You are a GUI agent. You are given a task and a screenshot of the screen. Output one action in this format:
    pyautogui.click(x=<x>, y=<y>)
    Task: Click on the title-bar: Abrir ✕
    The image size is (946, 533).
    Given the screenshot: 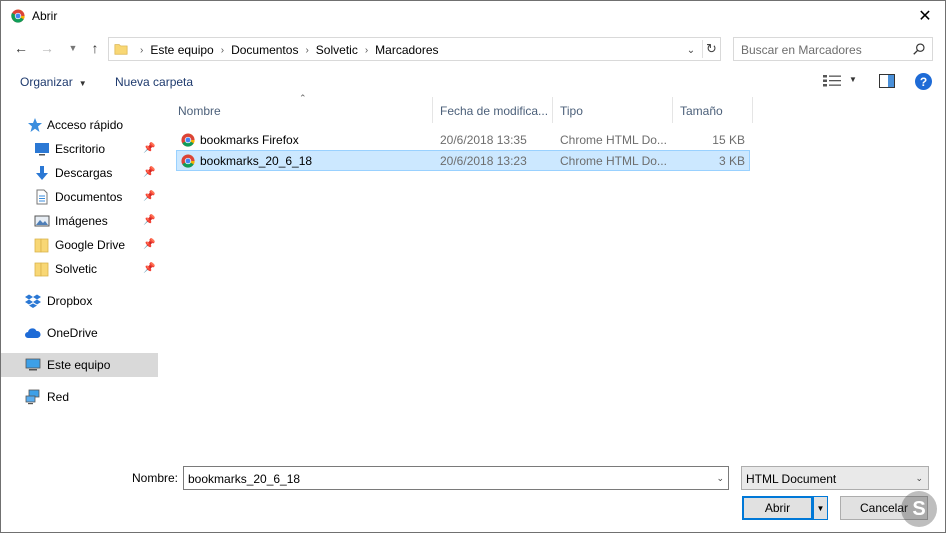 What is the action you would take?
    pyautogui.click(x=473, y=16)
    